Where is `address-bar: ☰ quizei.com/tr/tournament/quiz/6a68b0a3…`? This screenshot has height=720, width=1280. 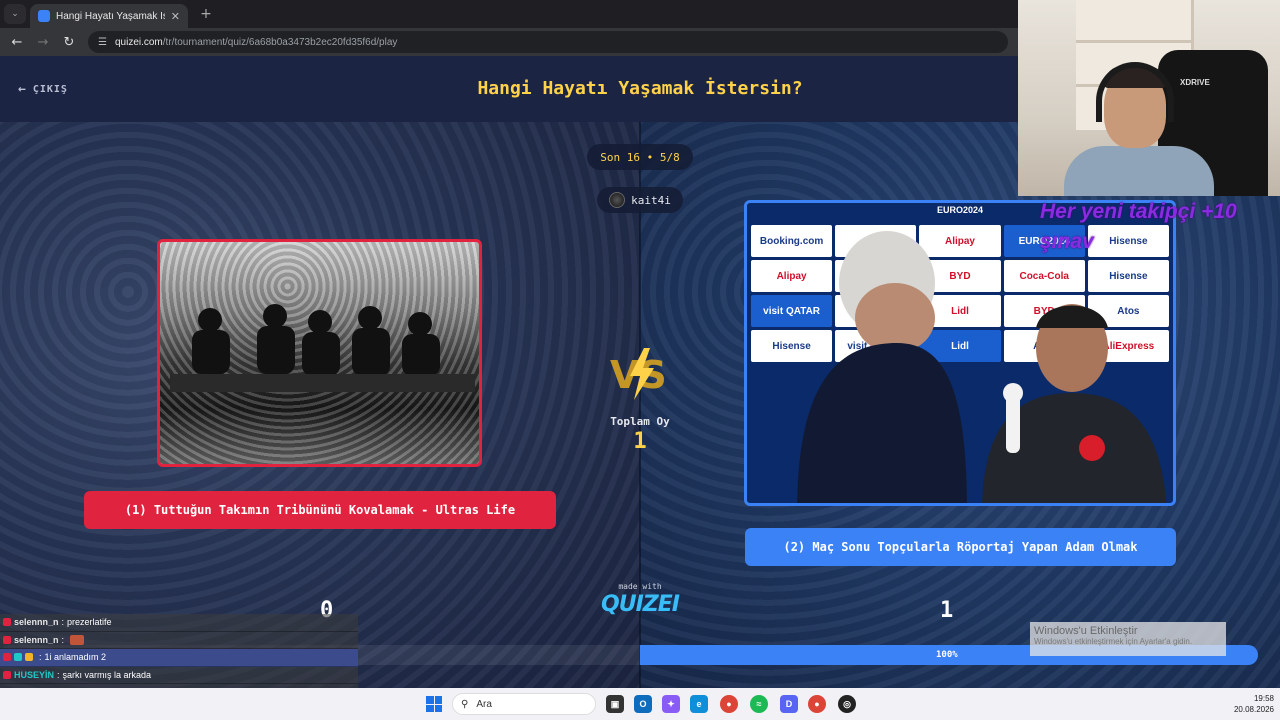 address-bar: ☰ quizei.com/tr/tournament/quiz/6a68b0a3… is located at coordinates (548, 42).